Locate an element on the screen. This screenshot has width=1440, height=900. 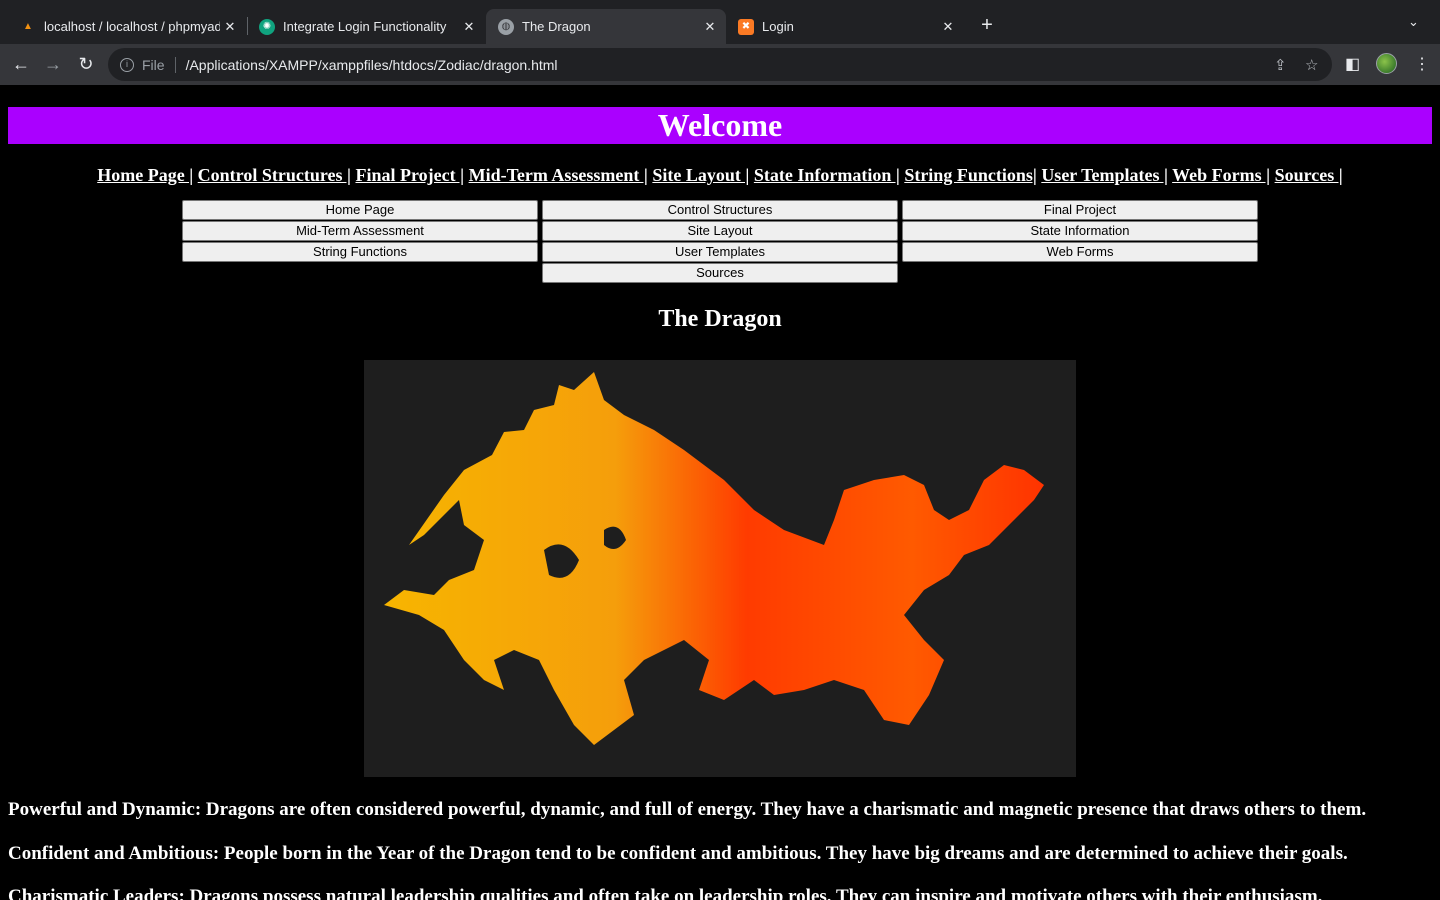
side-panel-icon: ◧ is located at coordinates (1352, 64).